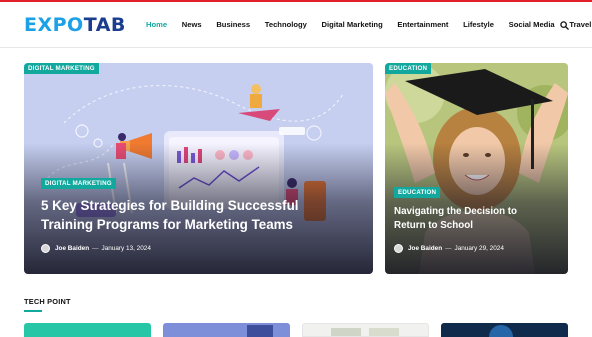  What do you see at coordinates (126, 248) in the screenshot?
I see `featured-date: January 13, 2024` at bounding box center [126, 248].